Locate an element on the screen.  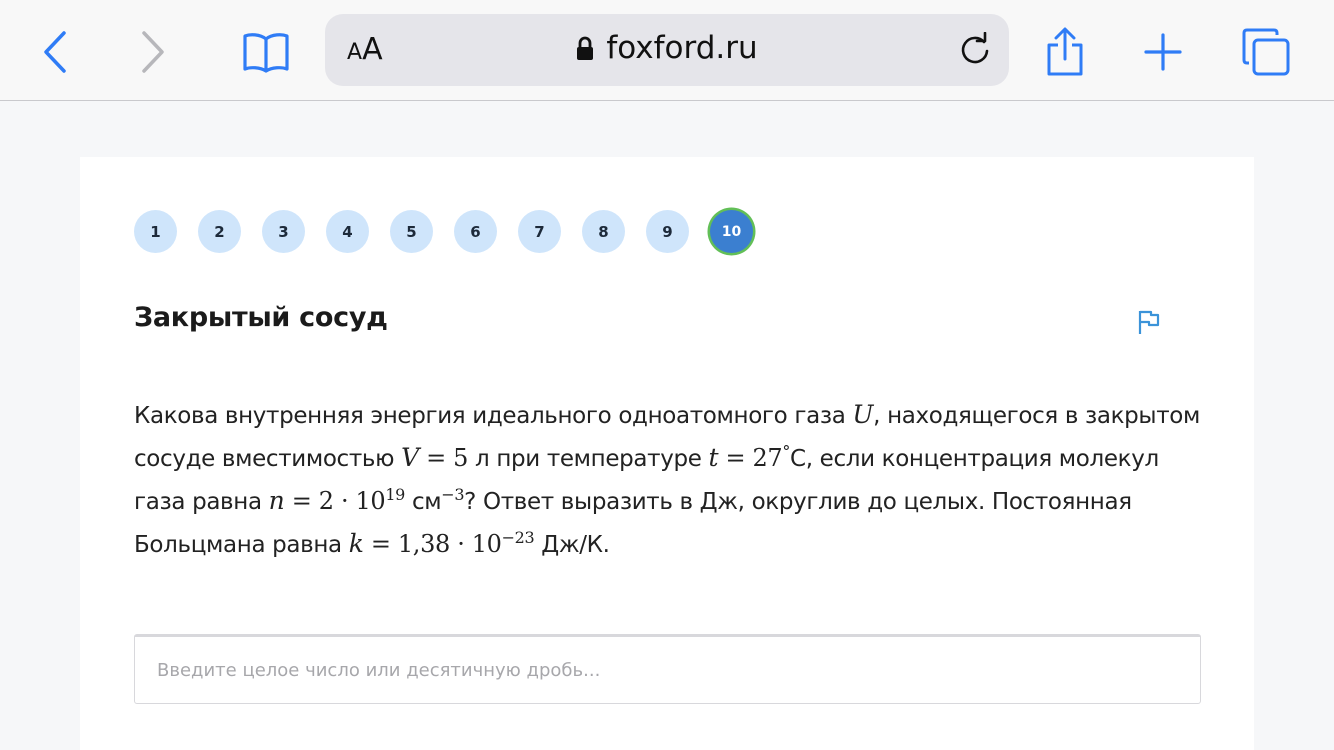
forward-button is located at coordinates (153, 52).